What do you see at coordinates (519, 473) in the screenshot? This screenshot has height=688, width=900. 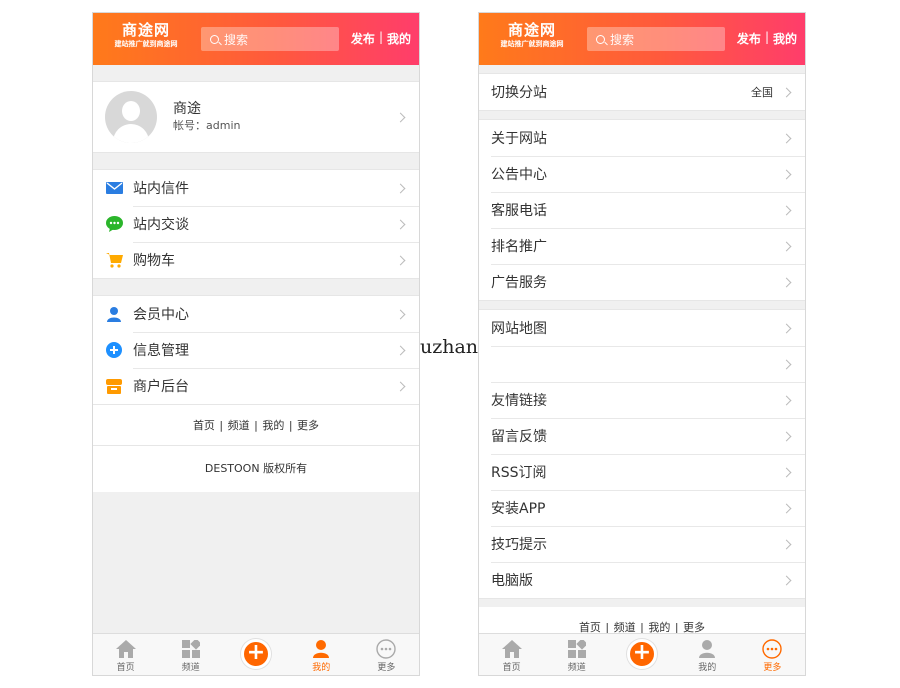 I see `menu-item-label: RSS订阅` at bounding box center [519, 473].